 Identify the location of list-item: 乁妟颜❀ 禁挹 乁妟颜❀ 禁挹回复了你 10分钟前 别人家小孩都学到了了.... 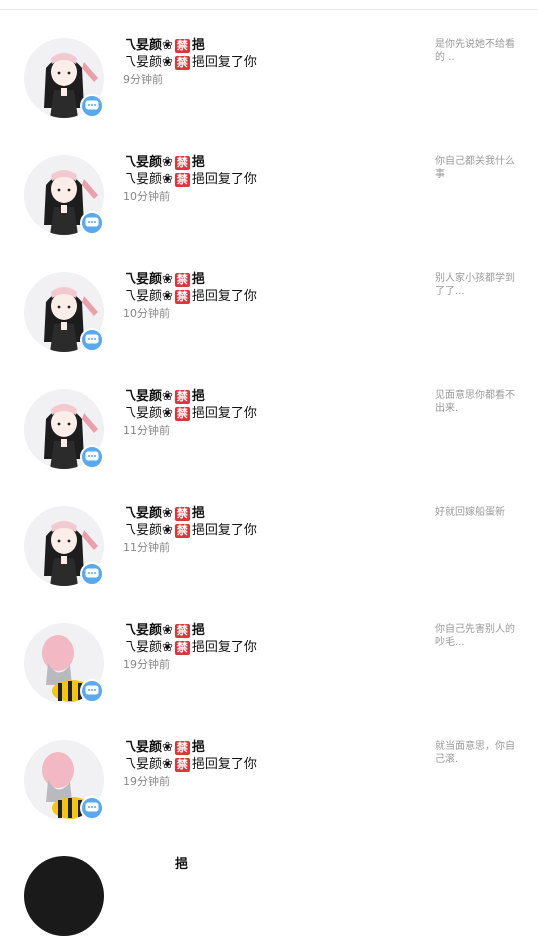
(269, 302).